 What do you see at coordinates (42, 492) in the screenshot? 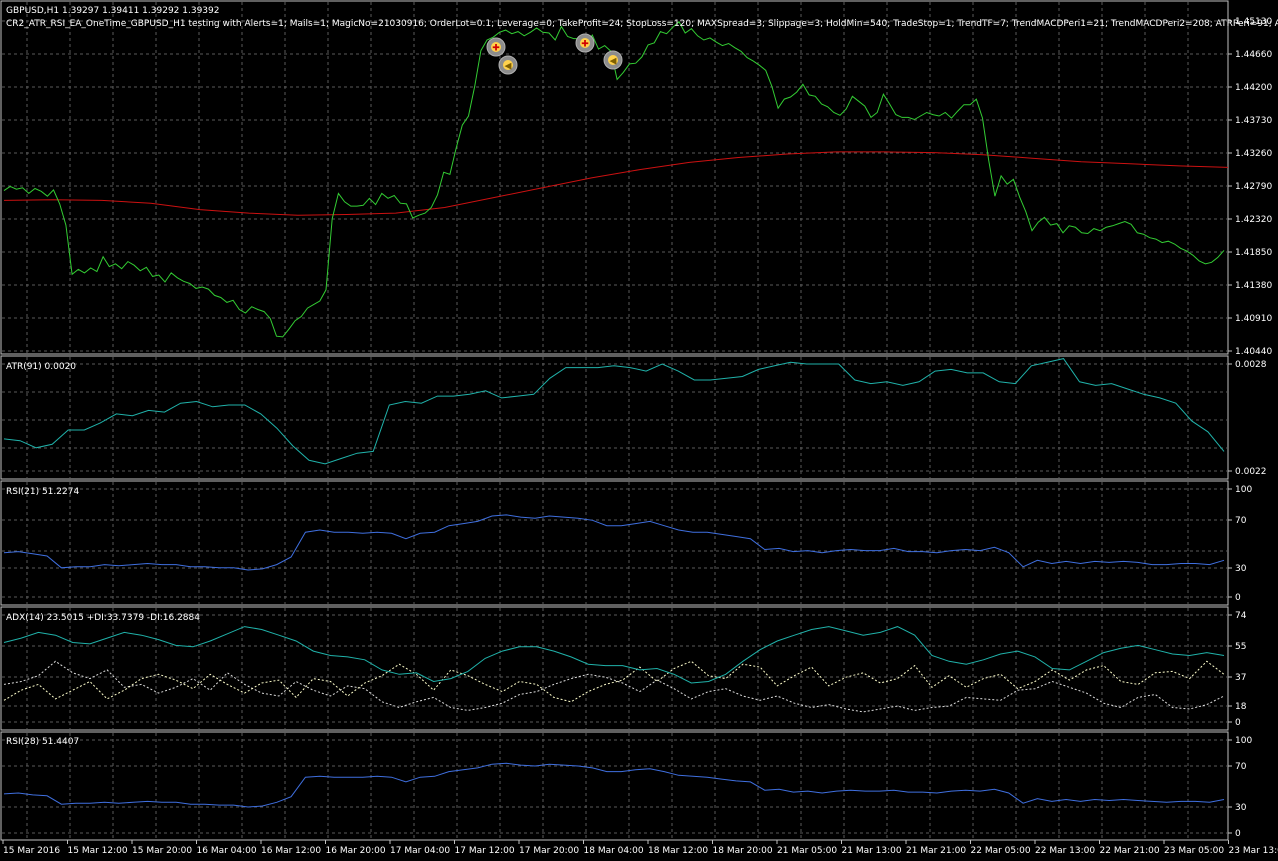
I see `rsi21-title: RSI(21) 51.2274` at bounding box center [42, 492].